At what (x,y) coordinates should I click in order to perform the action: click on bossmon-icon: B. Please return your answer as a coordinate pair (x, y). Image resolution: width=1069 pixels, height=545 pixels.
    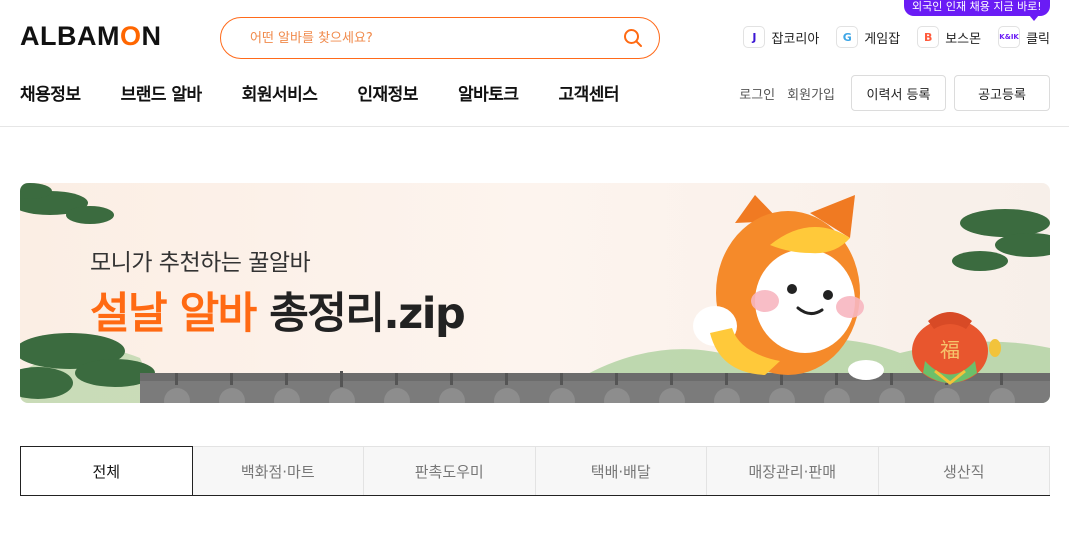
    Looking at the image, I should click on (928, 37).